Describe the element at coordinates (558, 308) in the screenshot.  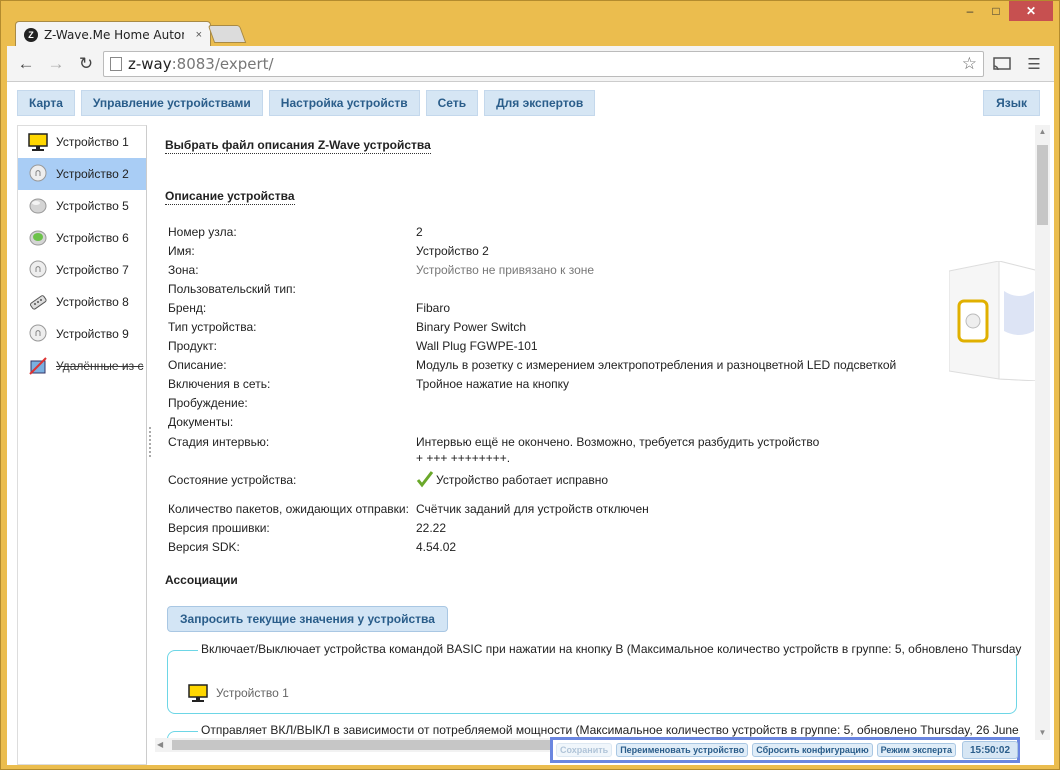
I see `property-row: Бренд: Fibaro` at that location.